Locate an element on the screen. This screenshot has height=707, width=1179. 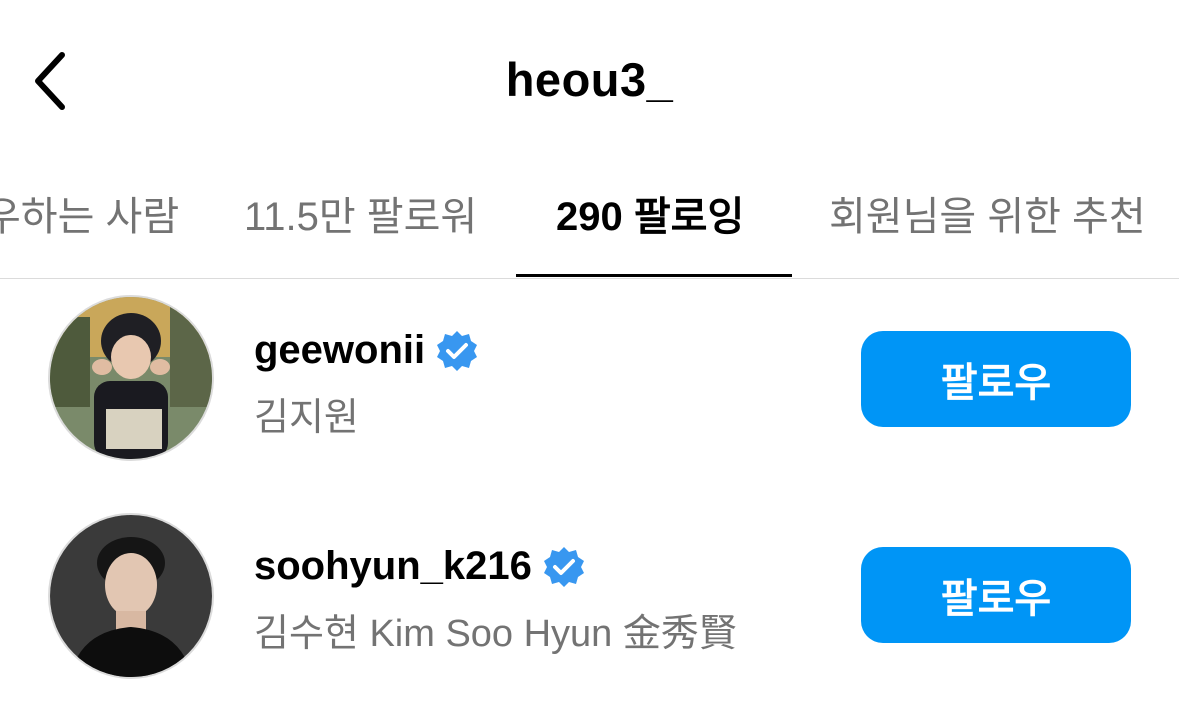
username-link: soohyun_k216 is located at coordinates (420, 566).